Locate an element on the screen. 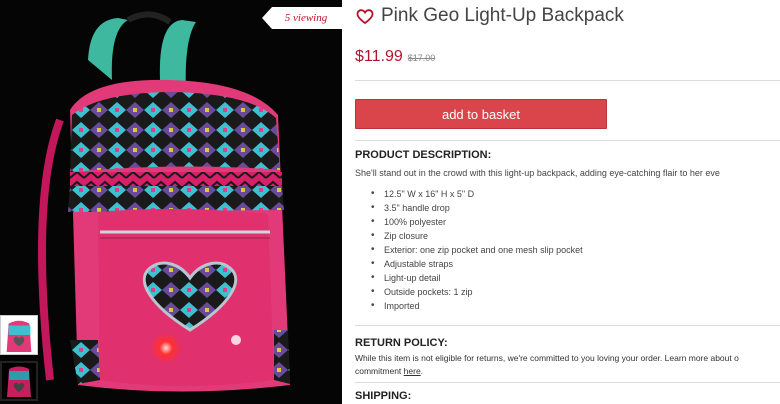 The height and width of the screenshot is (404, 780). price-row: $11.99 $17.00 is located at coordinates (395, 57).